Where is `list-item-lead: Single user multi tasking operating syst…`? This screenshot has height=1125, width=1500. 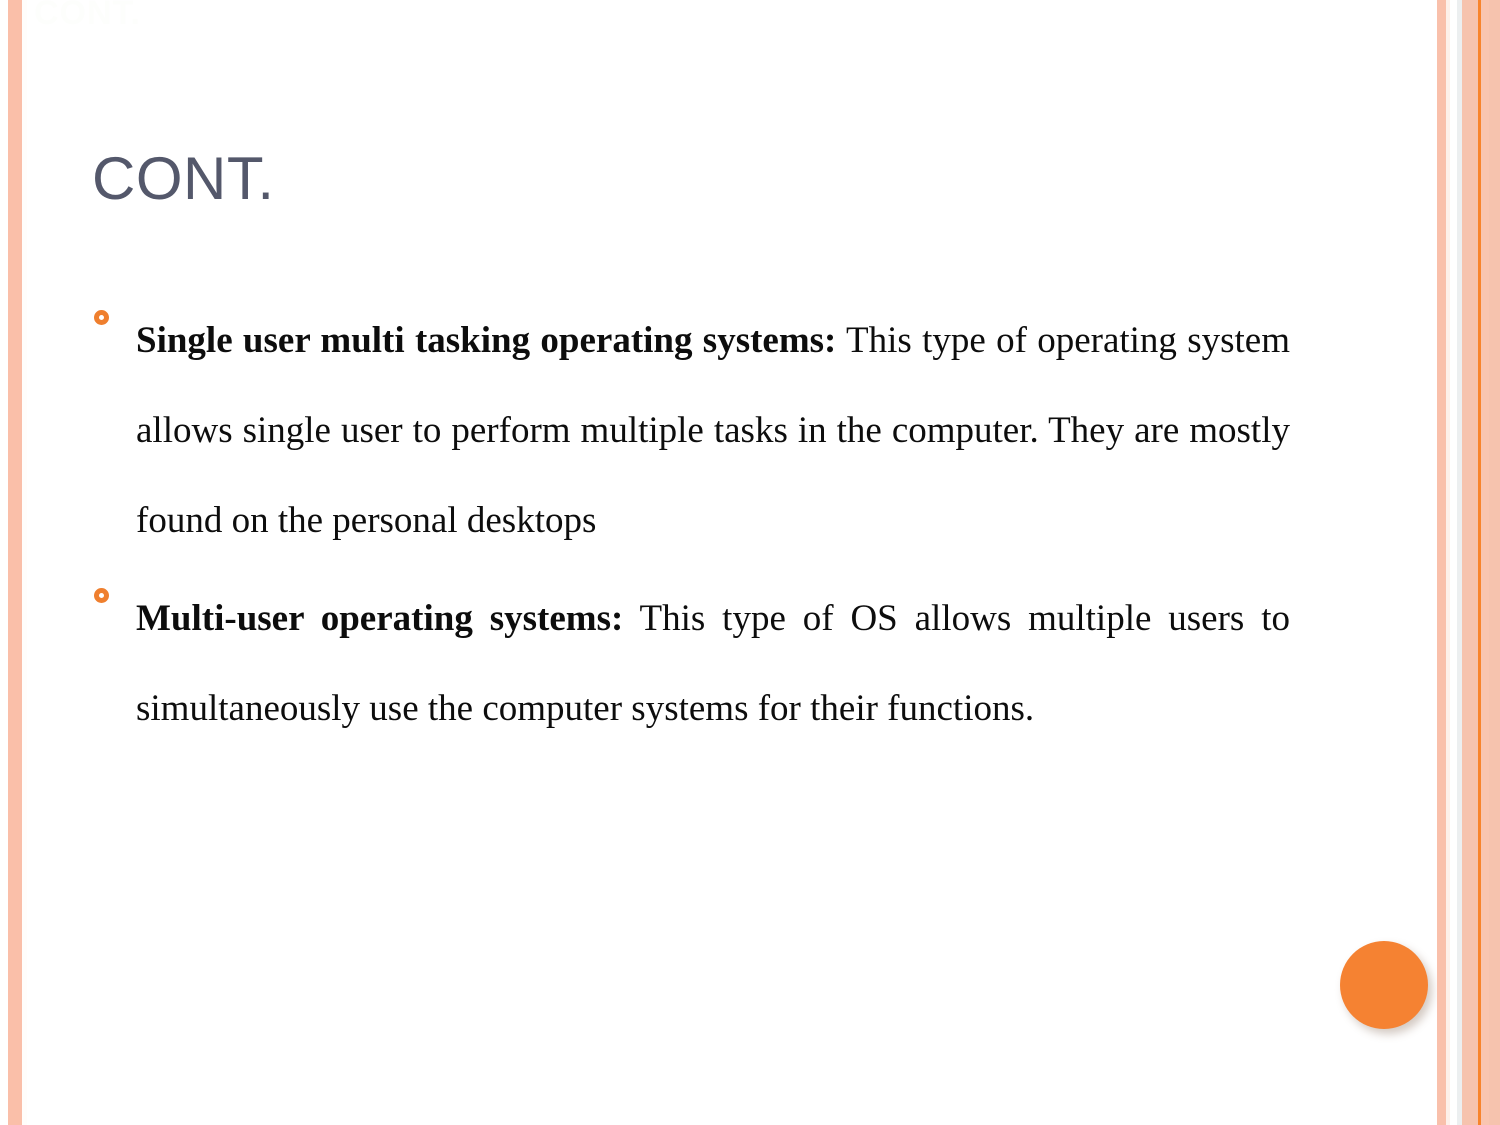
list-item-lead: Single user multi tasking operating syst… is located at coordinates (486, 340).